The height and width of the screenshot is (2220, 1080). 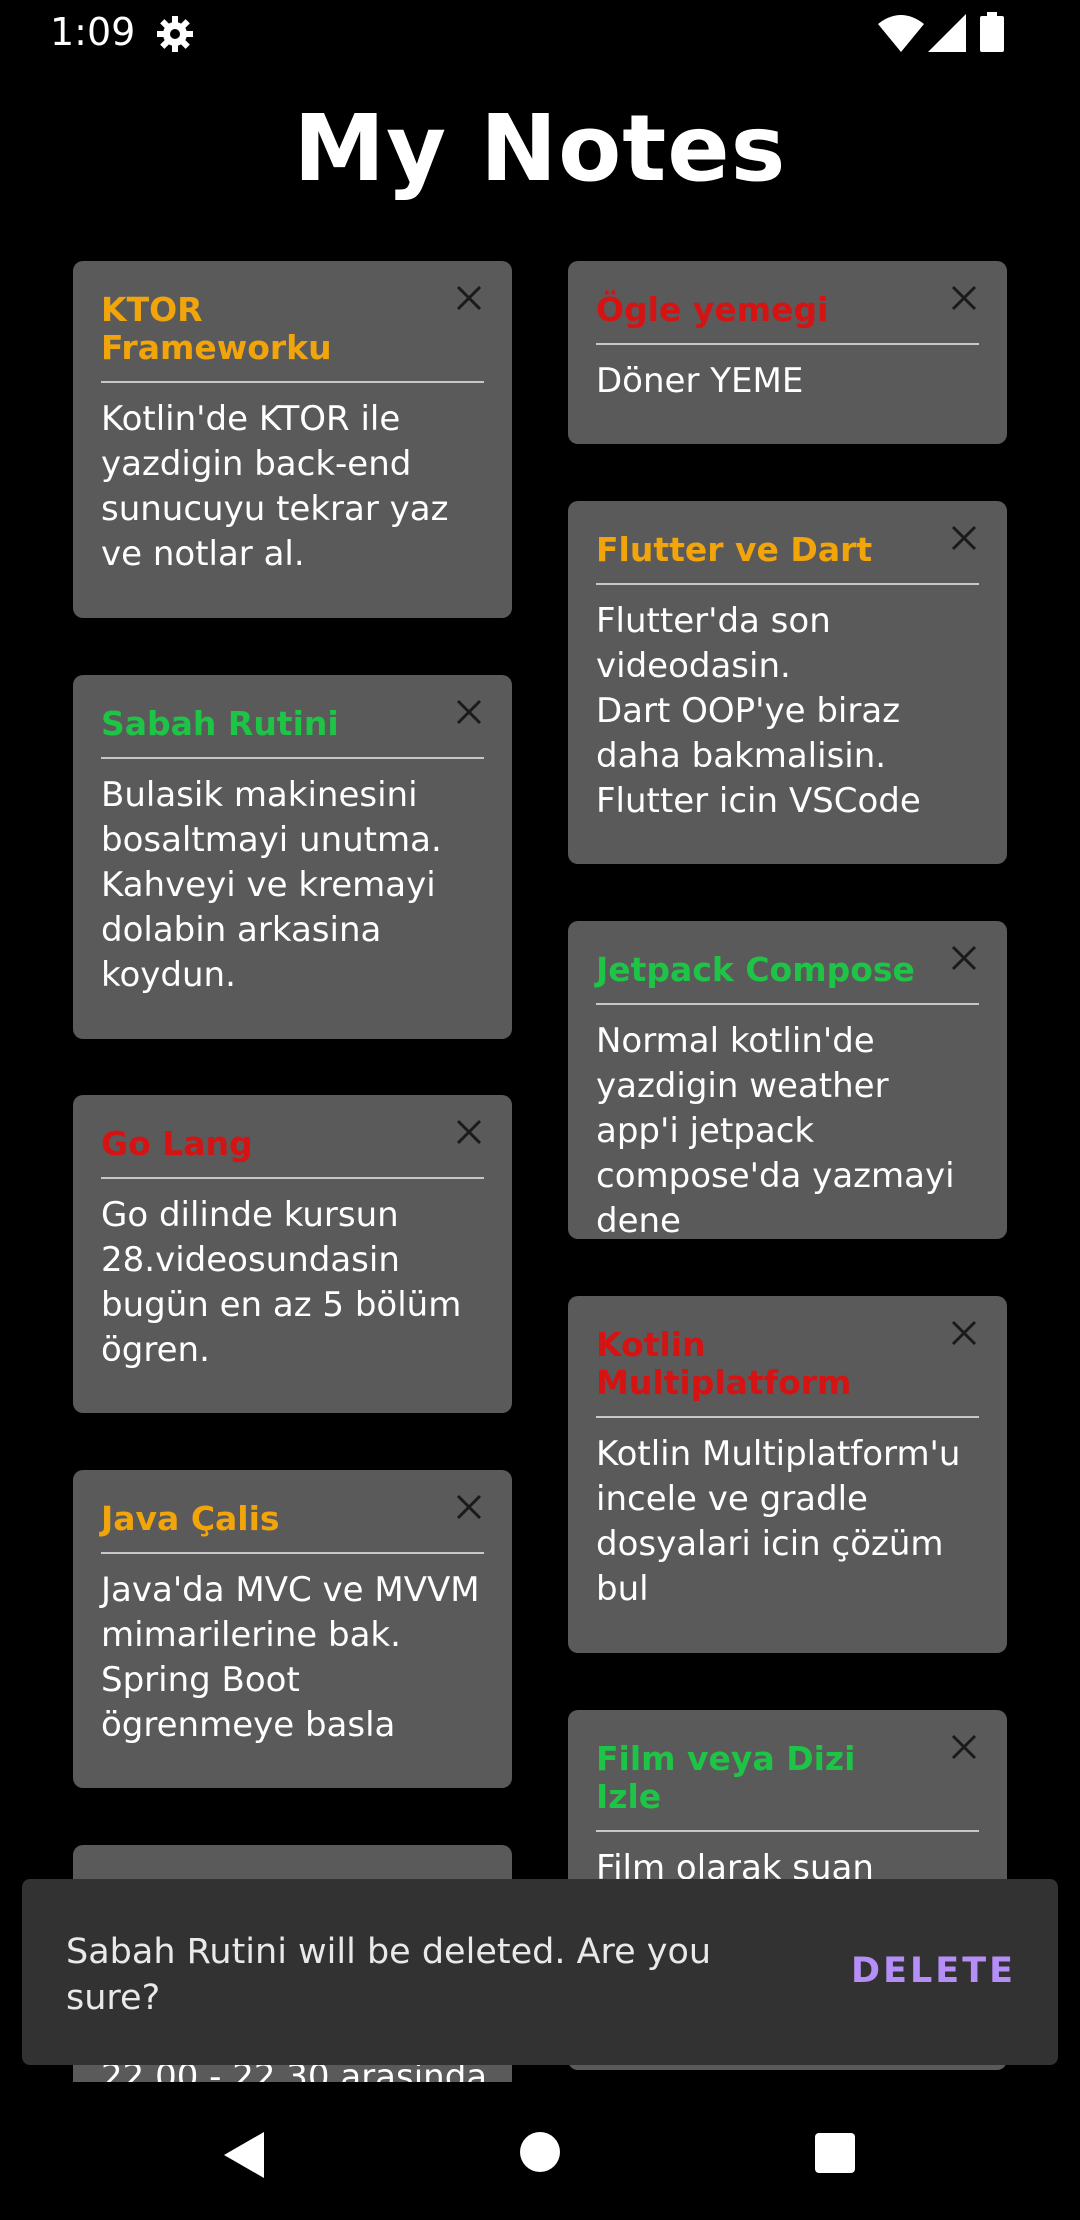 I want to click on recents-icon, so click(x=835, y=2155).